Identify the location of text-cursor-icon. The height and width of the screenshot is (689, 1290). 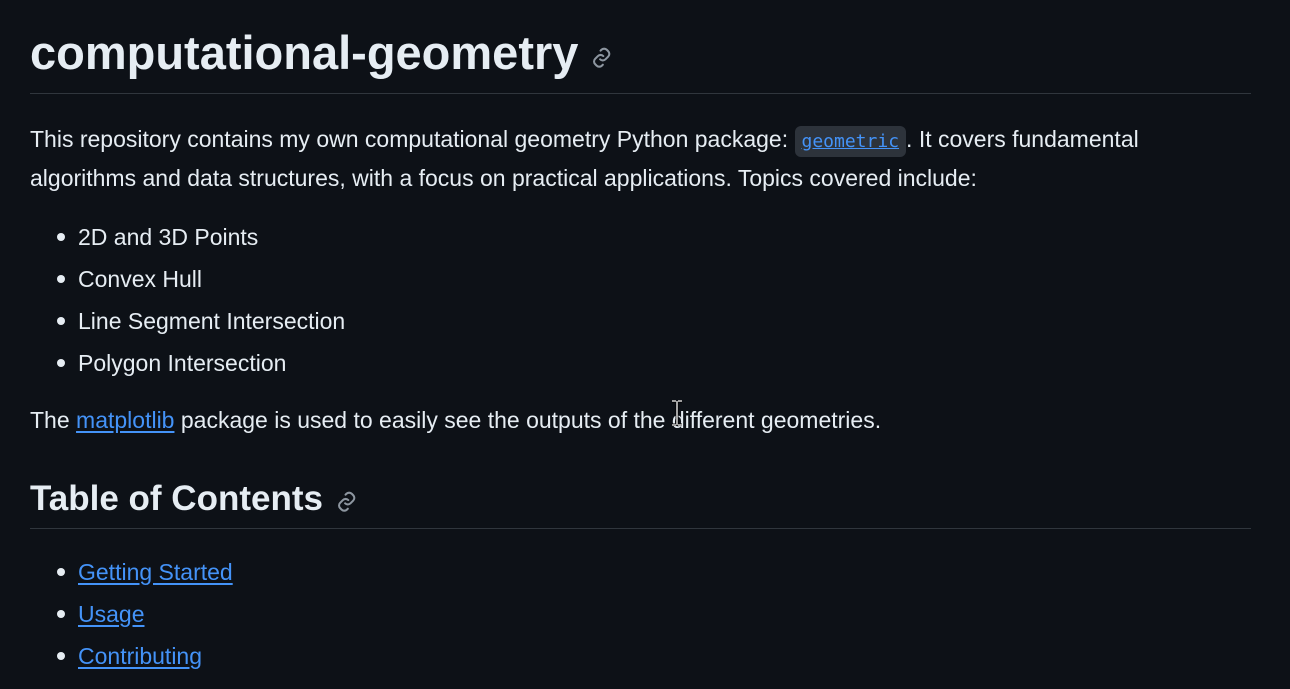
(677, 413).